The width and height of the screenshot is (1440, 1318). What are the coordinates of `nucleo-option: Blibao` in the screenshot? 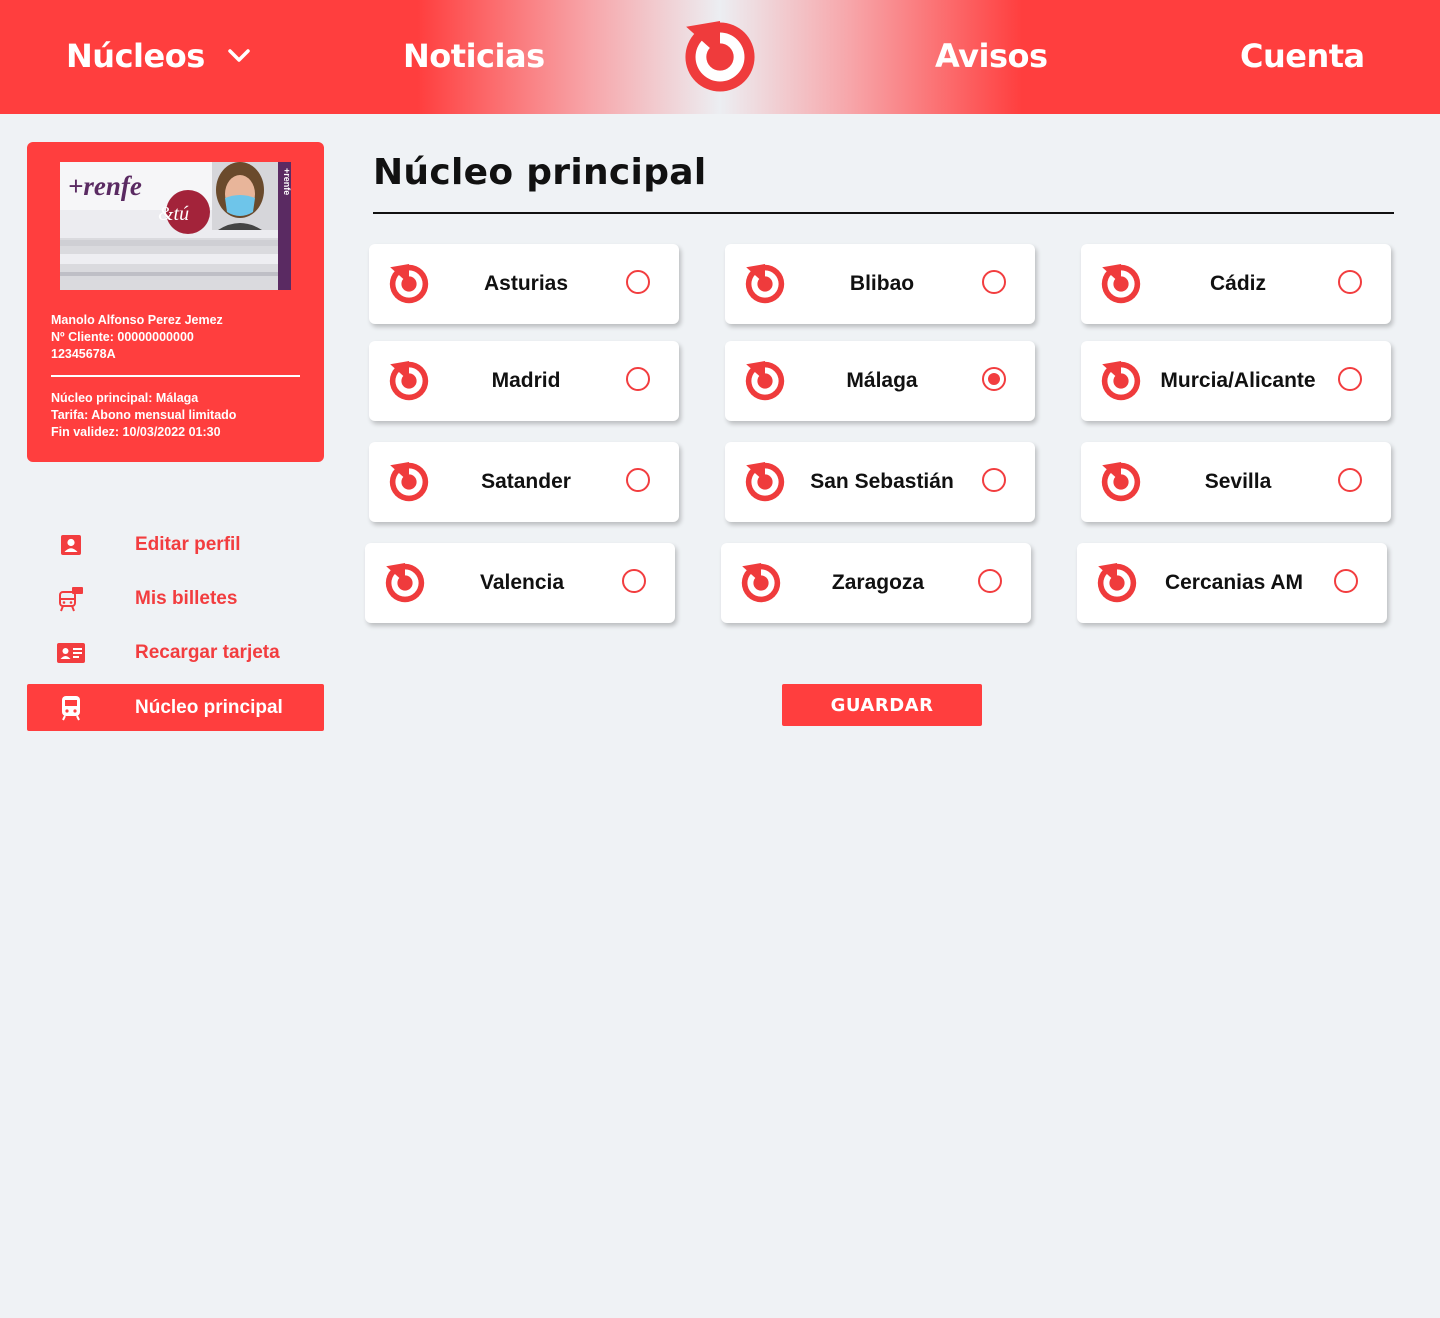 It's located at (880, 284).